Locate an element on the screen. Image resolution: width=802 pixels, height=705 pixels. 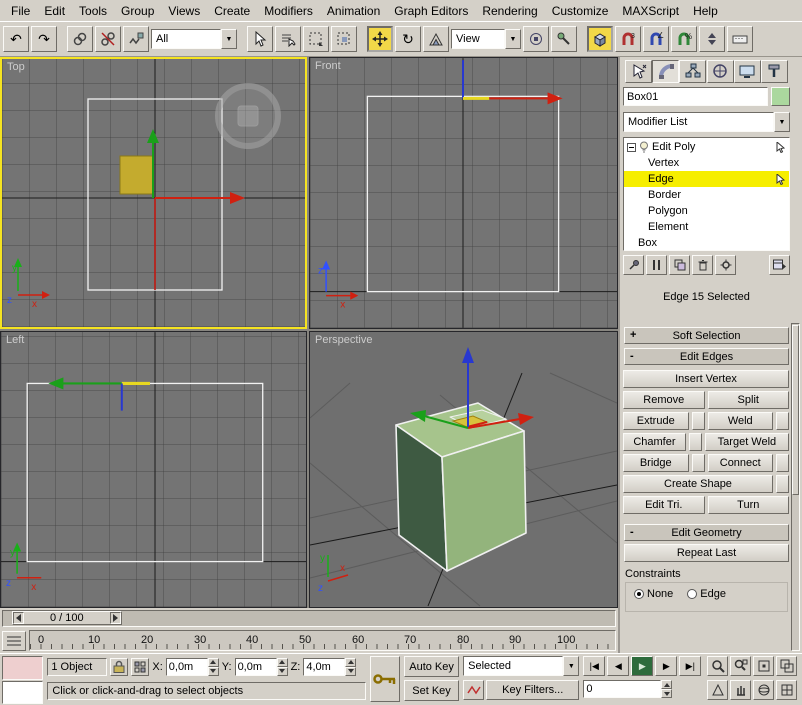
select-and-link-button is located at coordinates (80, 39).